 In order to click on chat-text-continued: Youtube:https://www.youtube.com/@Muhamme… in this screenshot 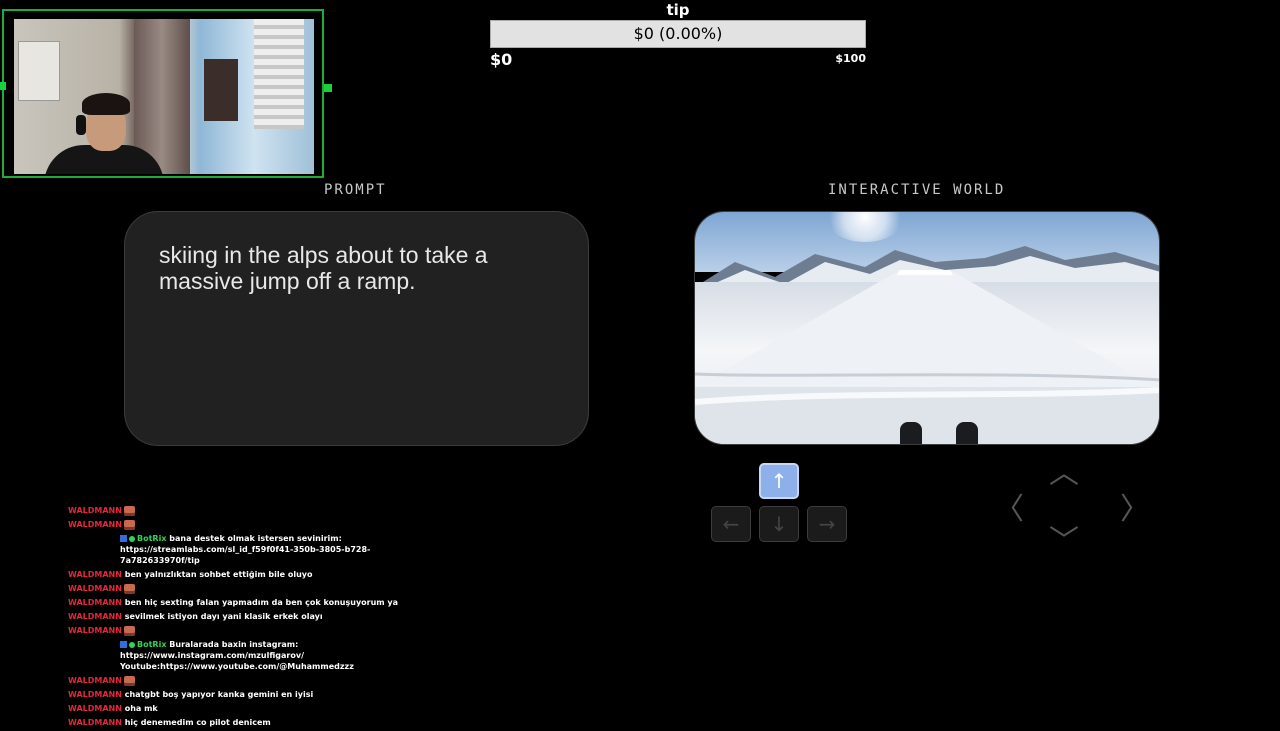, I will do `click(237, 666)`.